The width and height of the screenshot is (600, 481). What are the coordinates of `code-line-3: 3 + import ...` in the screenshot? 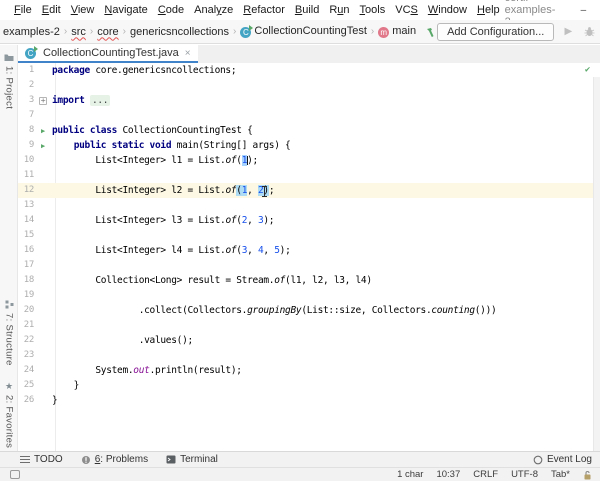 It's located at (309, 100).